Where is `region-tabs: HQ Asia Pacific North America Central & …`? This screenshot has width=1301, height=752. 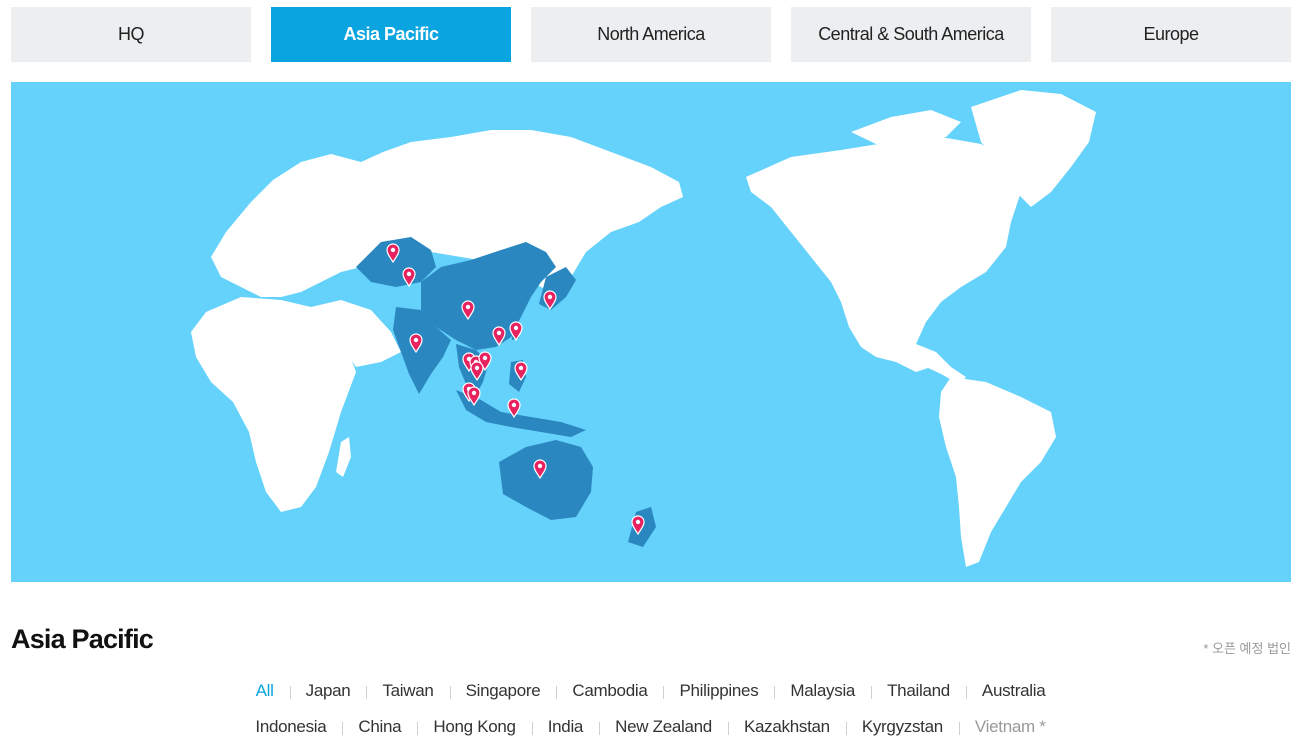 region-tabs: HQ Asia Pacific North America Central & … is located at coordinates (651, 34).